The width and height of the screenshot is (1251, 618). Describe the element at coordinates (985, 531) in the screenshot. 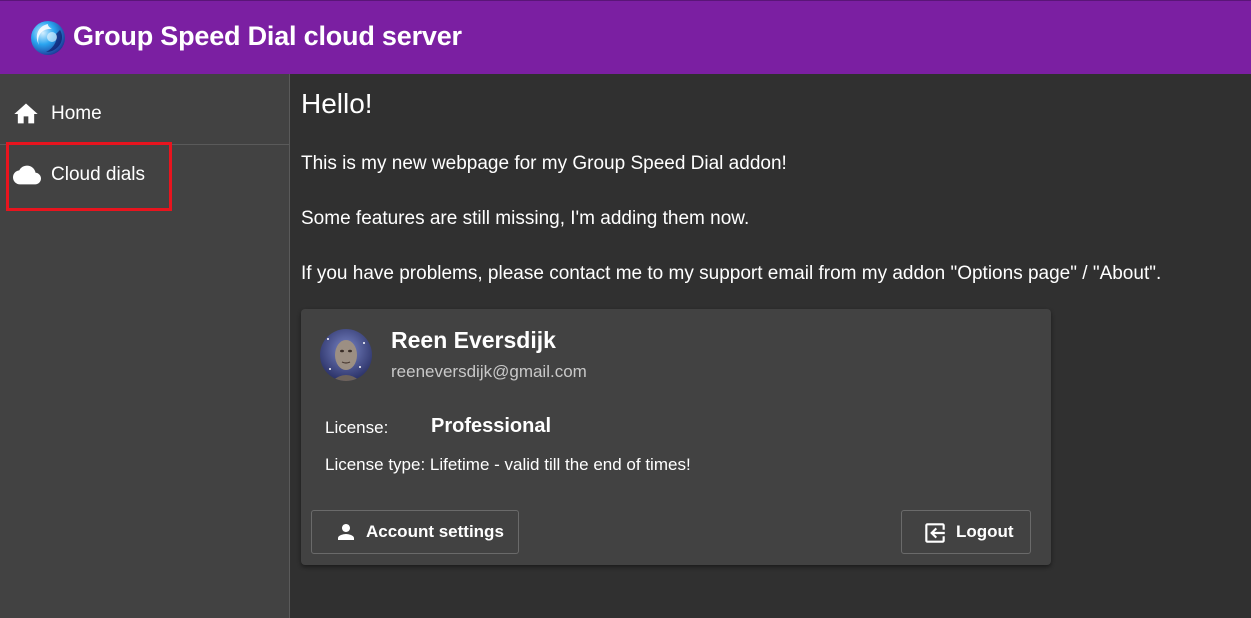

I see `logout-label: Logout` at that location.